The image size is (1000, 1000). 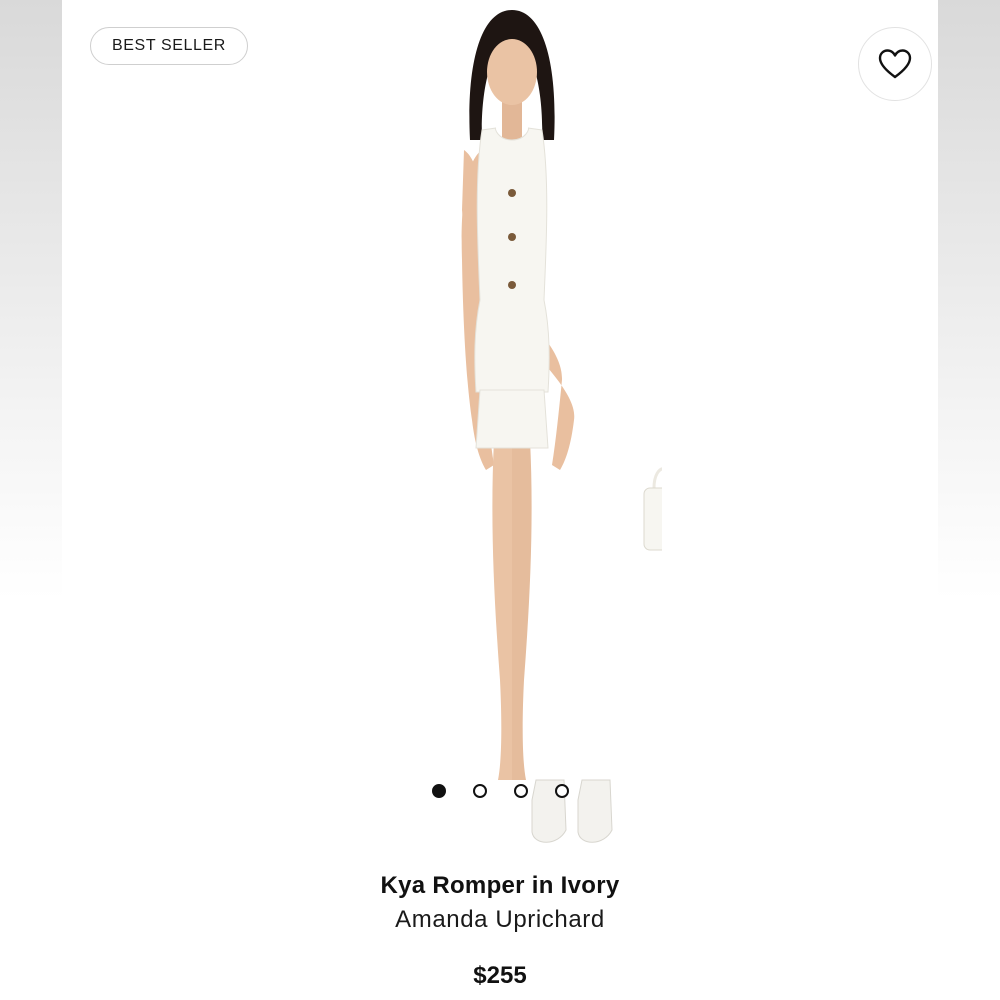 What do you see at coordinates (512, 72) in the screenshot?
I see `model-face` at bounding box center [512, 72].